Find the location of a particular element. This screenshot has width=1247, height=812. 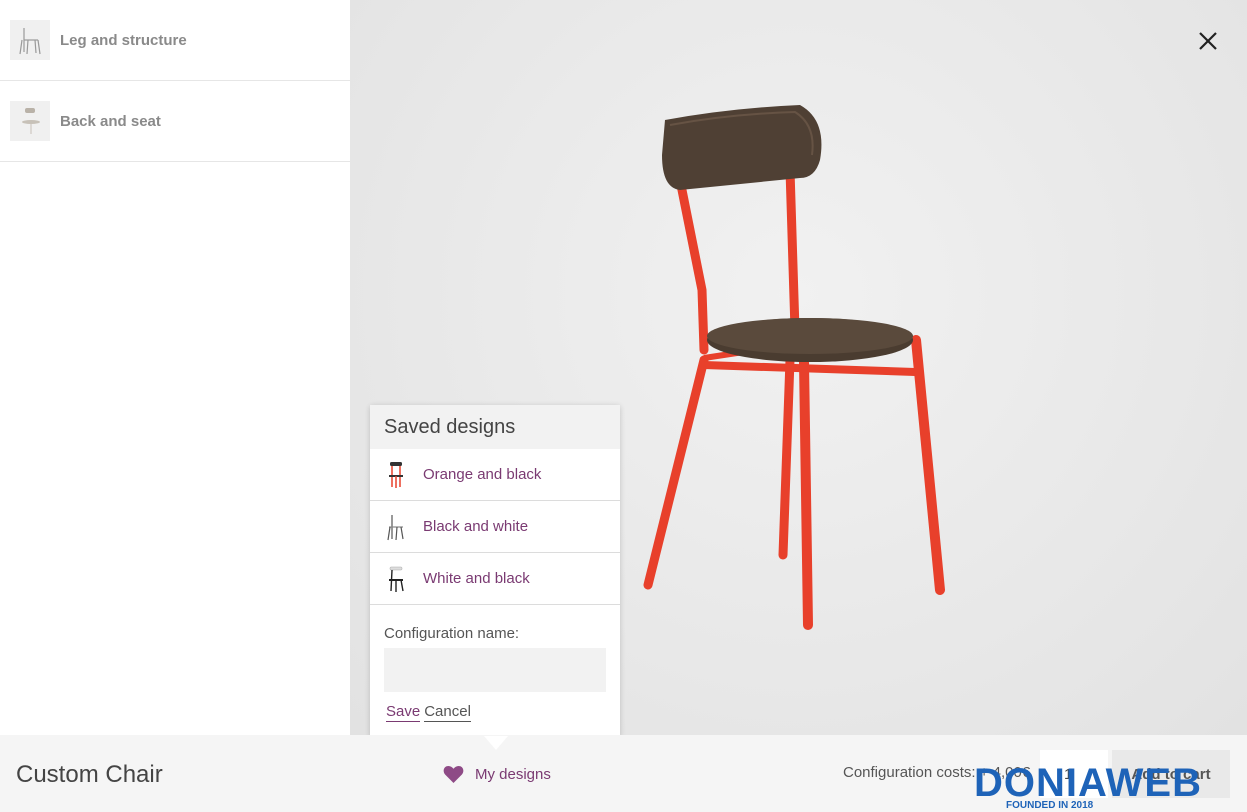

close-icon is located at coordinates (1208, 41).